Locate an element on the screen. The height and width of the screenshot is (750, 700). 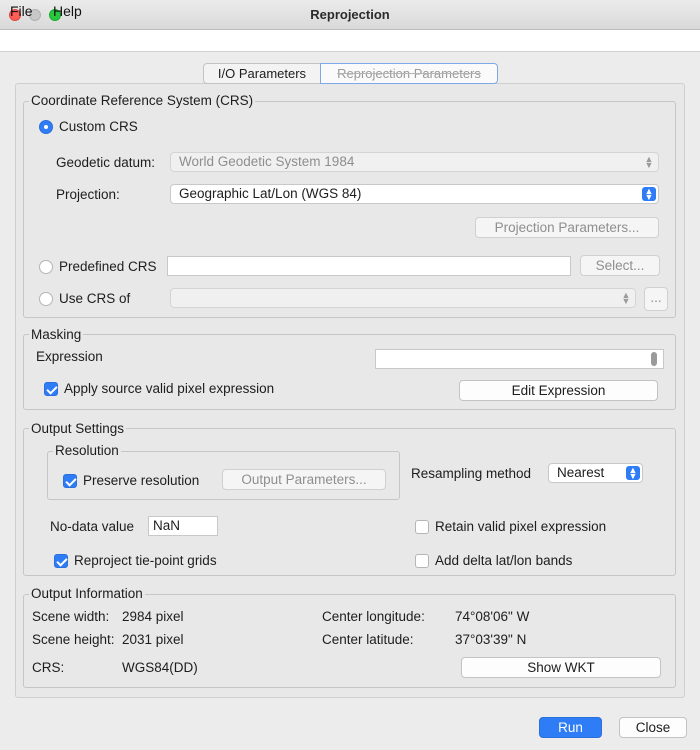
crs-group-title: Coordinate Reference System (CRS) is located at coordinates (142, 100).